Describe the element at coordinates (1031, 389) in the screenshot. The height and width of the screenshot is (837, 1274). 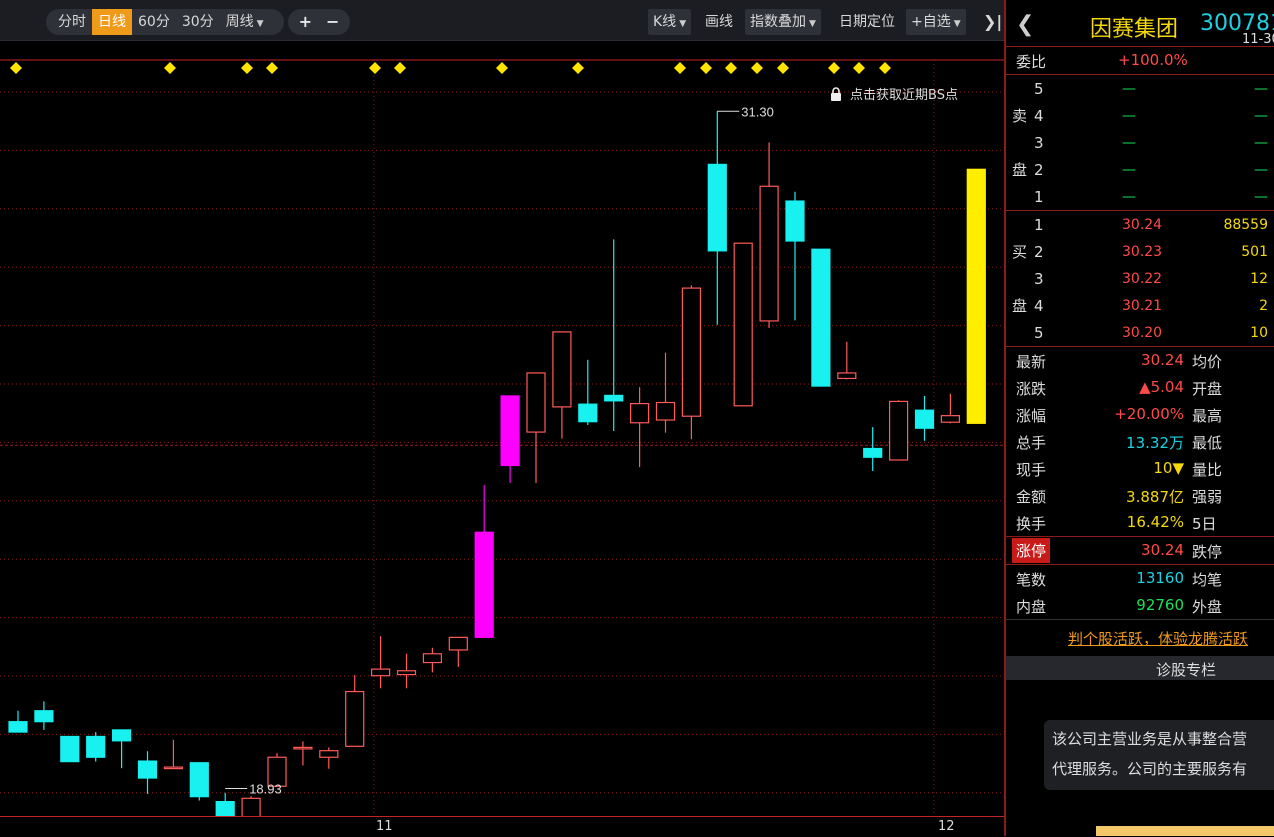
I see `quote-label: 涨跌` at that location.